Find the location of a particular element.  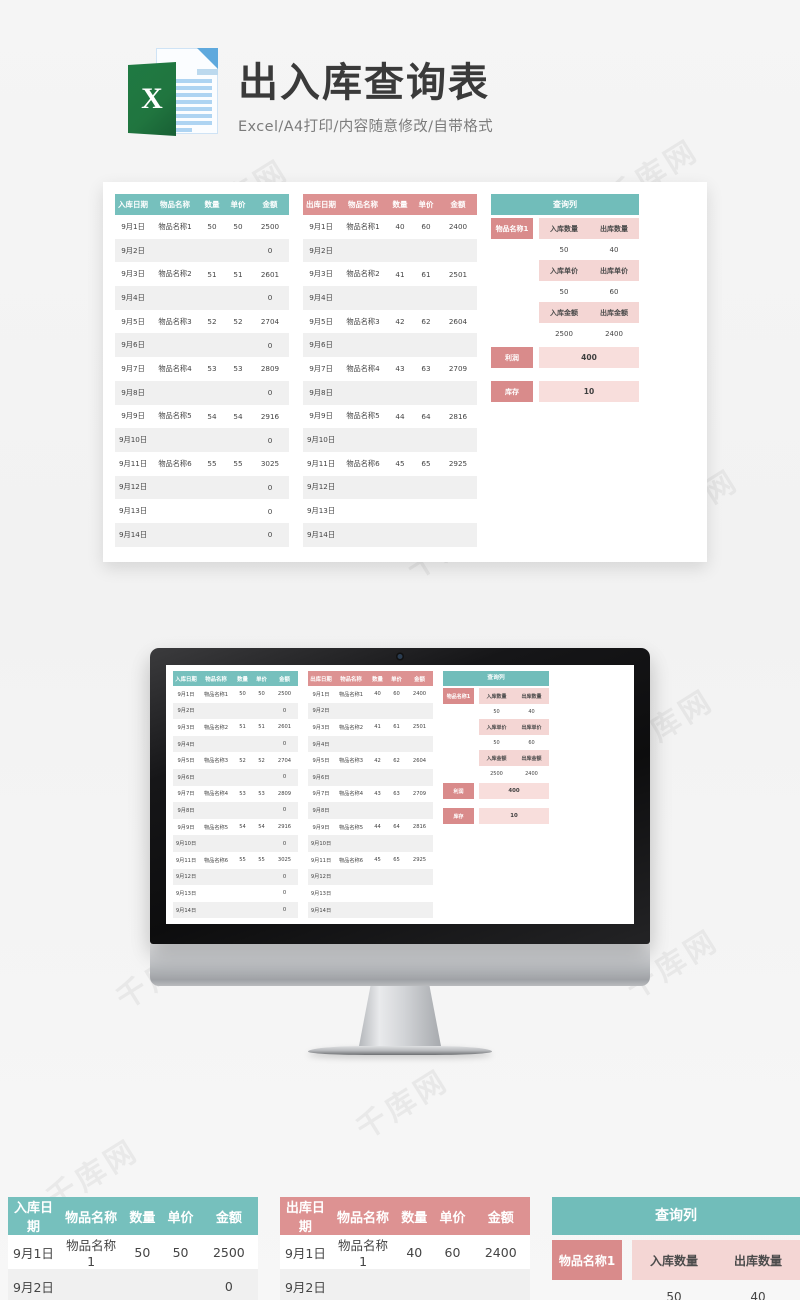

cell-inbound-4-2: 52 is located at coordinates (242, 760).